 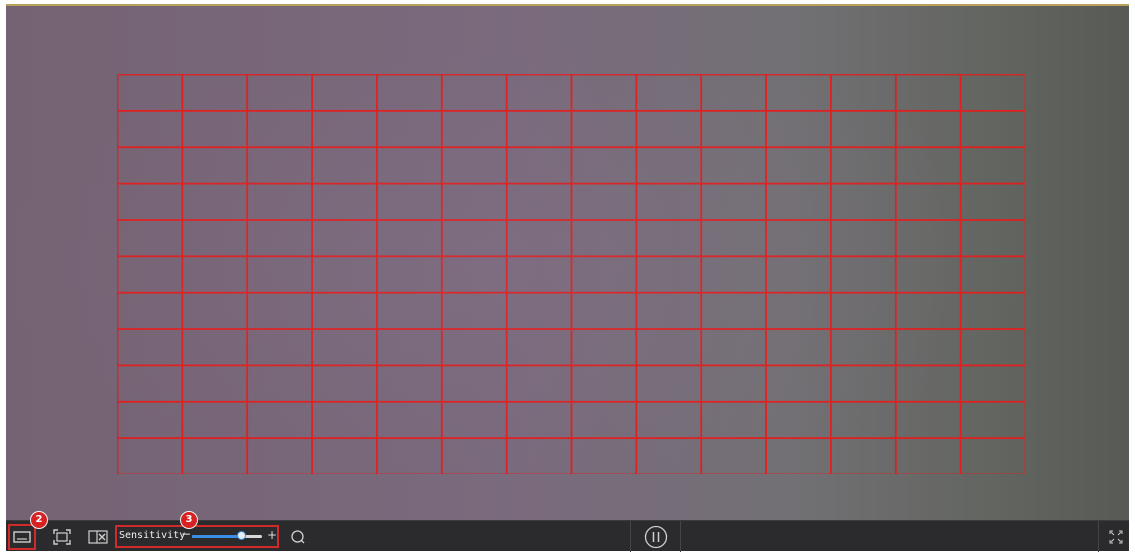 I want to click on sensitivity-slider, so click(x=227, y=535).